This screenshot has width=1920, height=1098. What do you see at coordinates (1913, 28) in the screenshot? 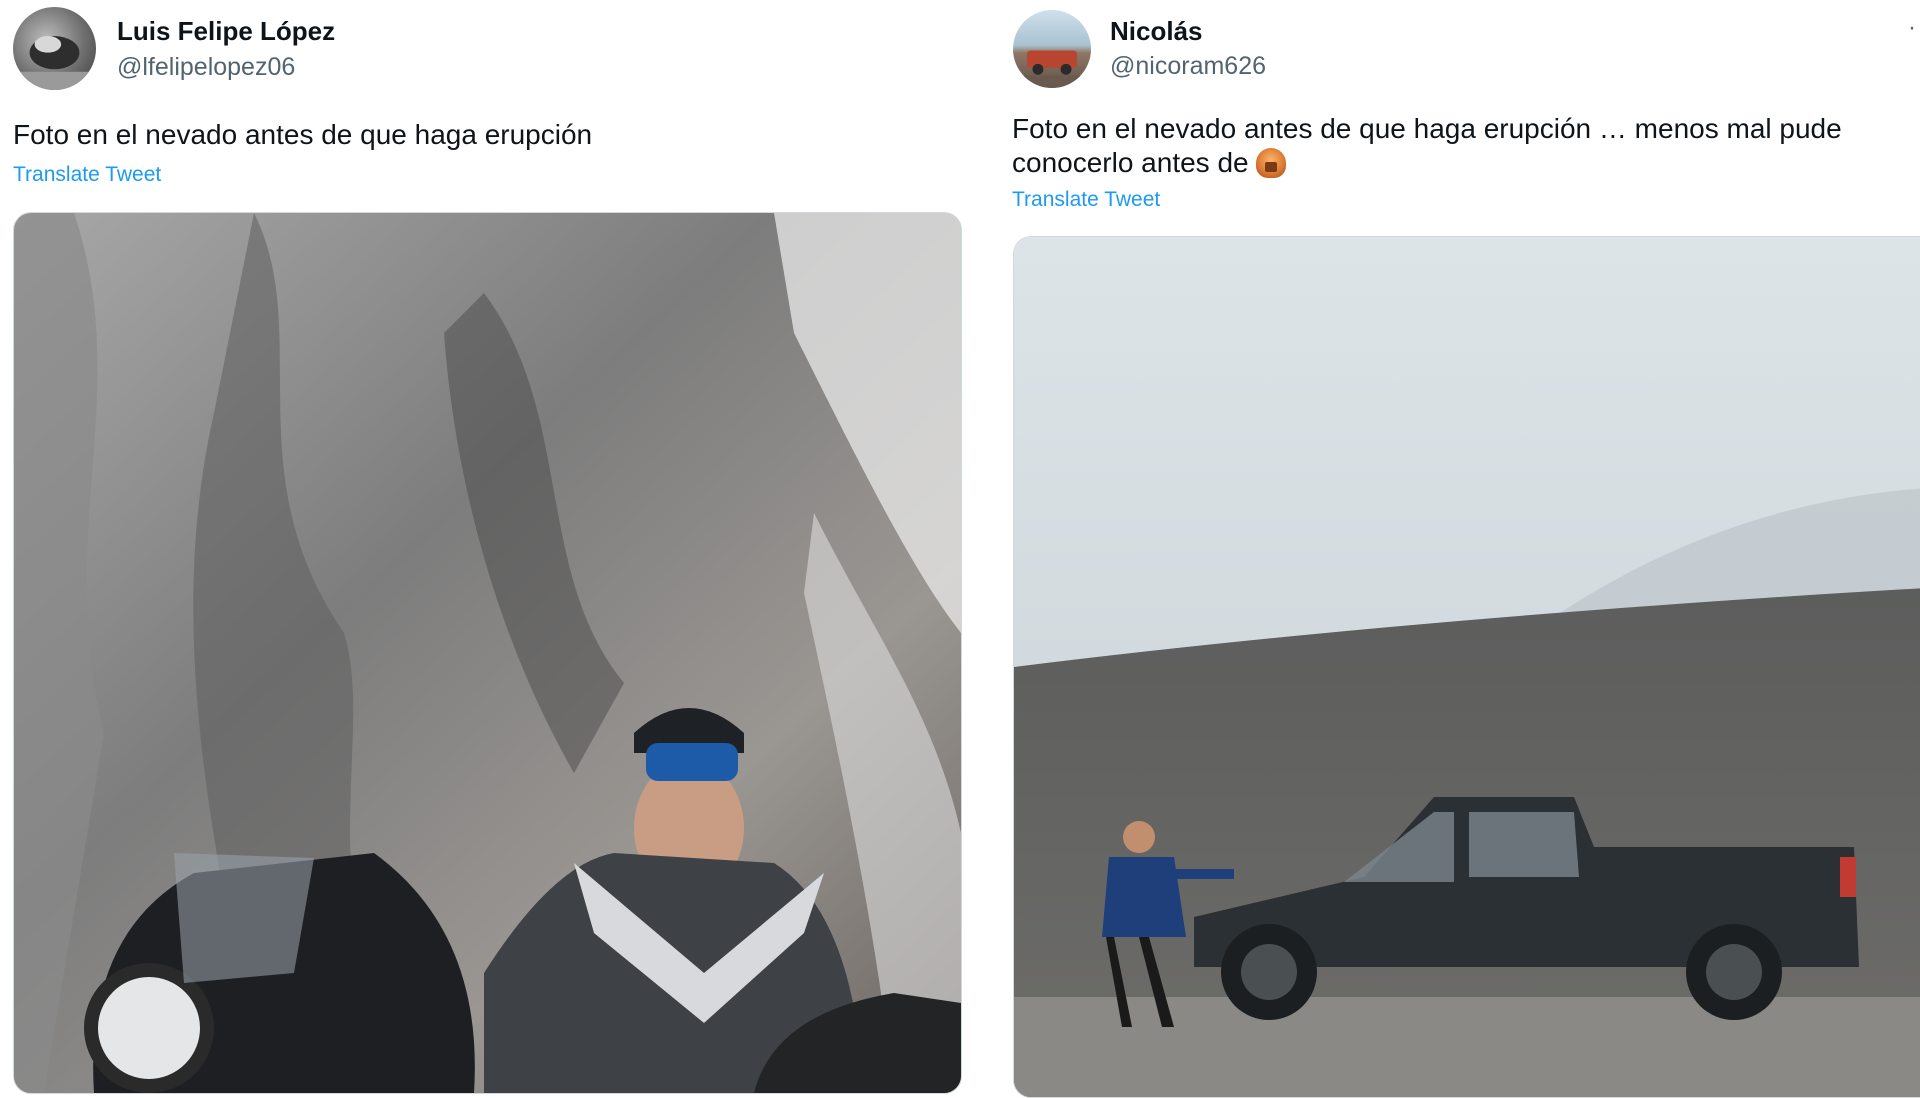
I see `more-options-icon: ·` at bounding box center [1913, 28].